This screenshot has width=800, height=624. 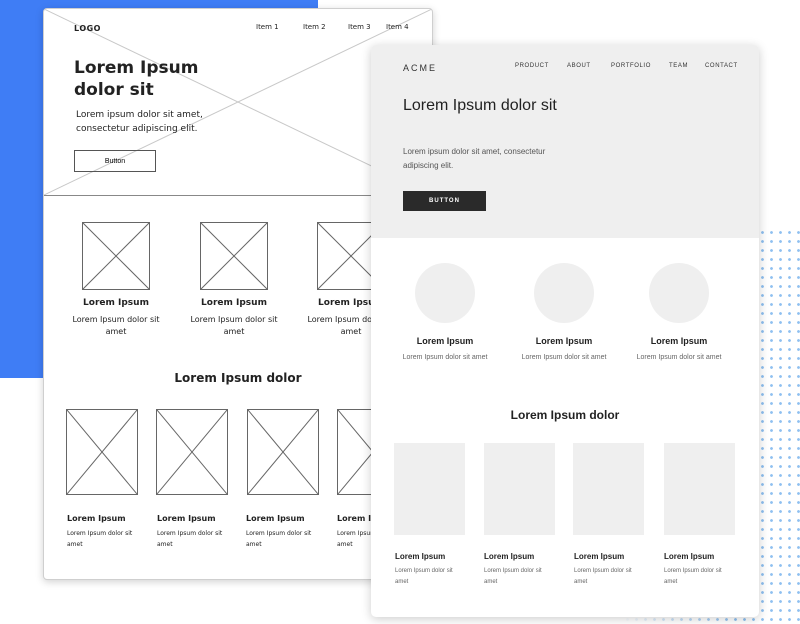 What do you see at coordinates (87, 28) in the screenshot?
I see `sketch-logo: LOGO` at bounding box center [87, 28].